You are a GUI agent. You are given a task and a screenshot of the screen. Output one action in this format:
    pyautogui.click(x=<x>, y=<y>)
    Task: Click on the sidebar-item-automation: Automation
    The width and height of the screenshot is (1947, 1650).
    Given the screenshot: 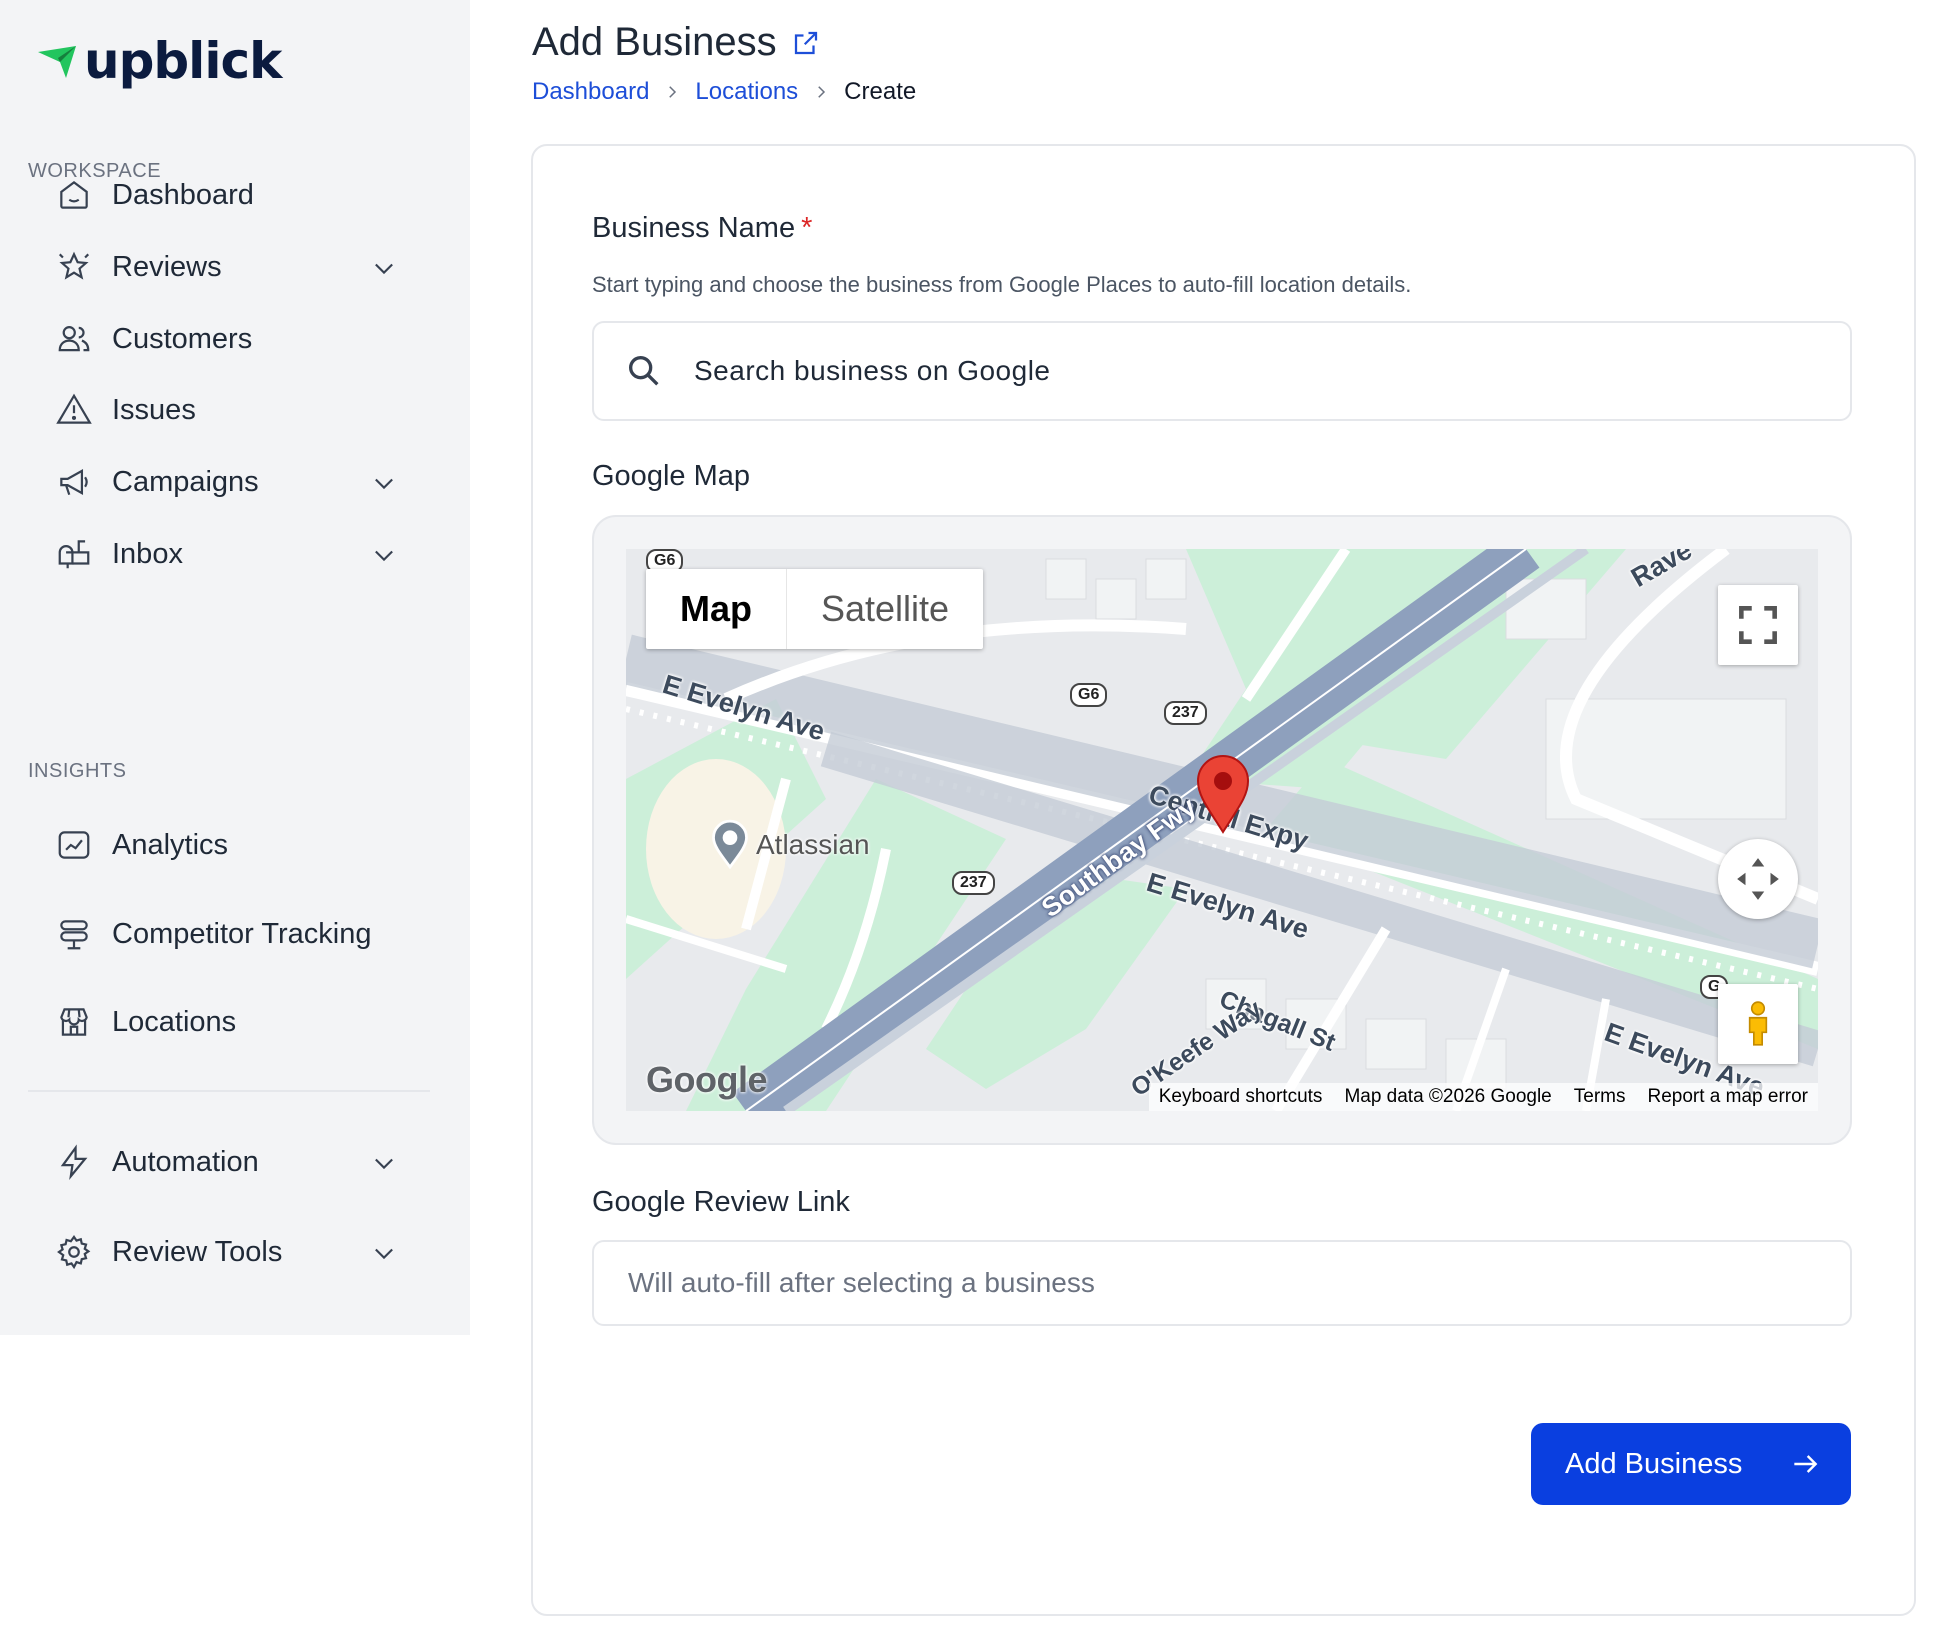 What is the action you would take?
    pyautogui.click(x=225, y=1162)
    